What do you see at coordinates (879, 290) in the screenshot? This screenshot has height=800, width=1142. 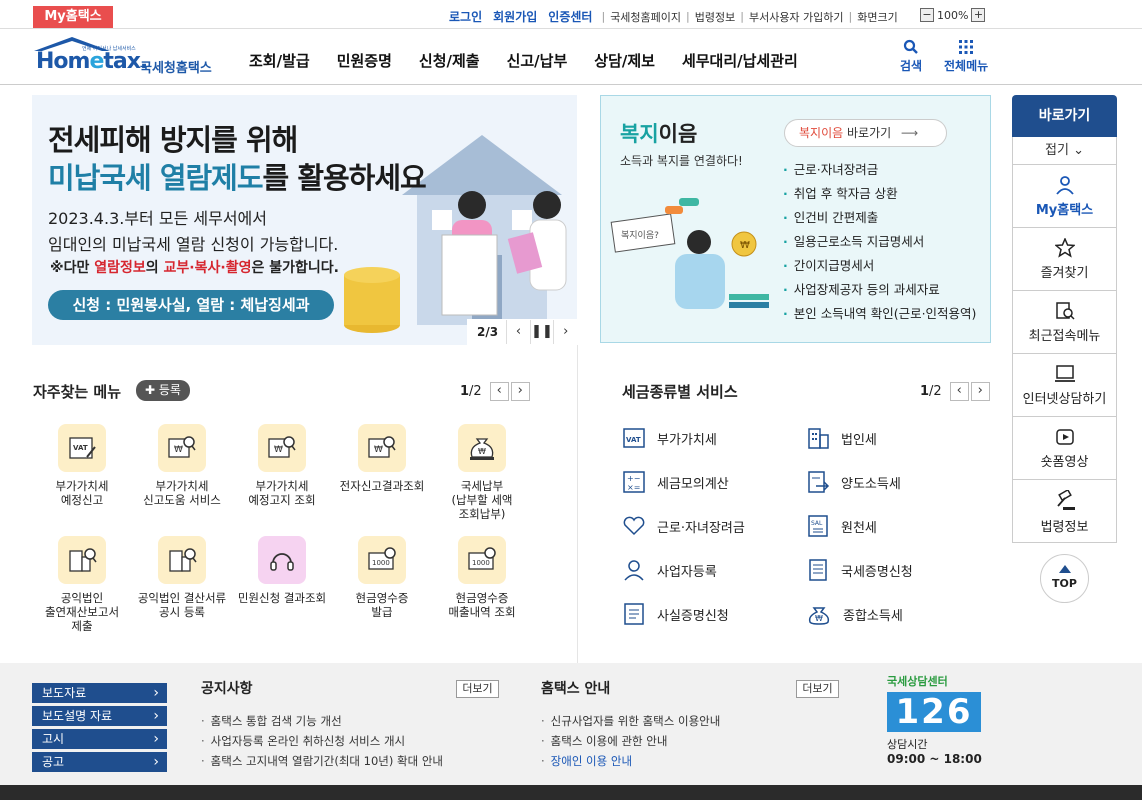 I see `welfare-item: 사업장제공자 등의 과세자료` at bounding box center [879, 290].